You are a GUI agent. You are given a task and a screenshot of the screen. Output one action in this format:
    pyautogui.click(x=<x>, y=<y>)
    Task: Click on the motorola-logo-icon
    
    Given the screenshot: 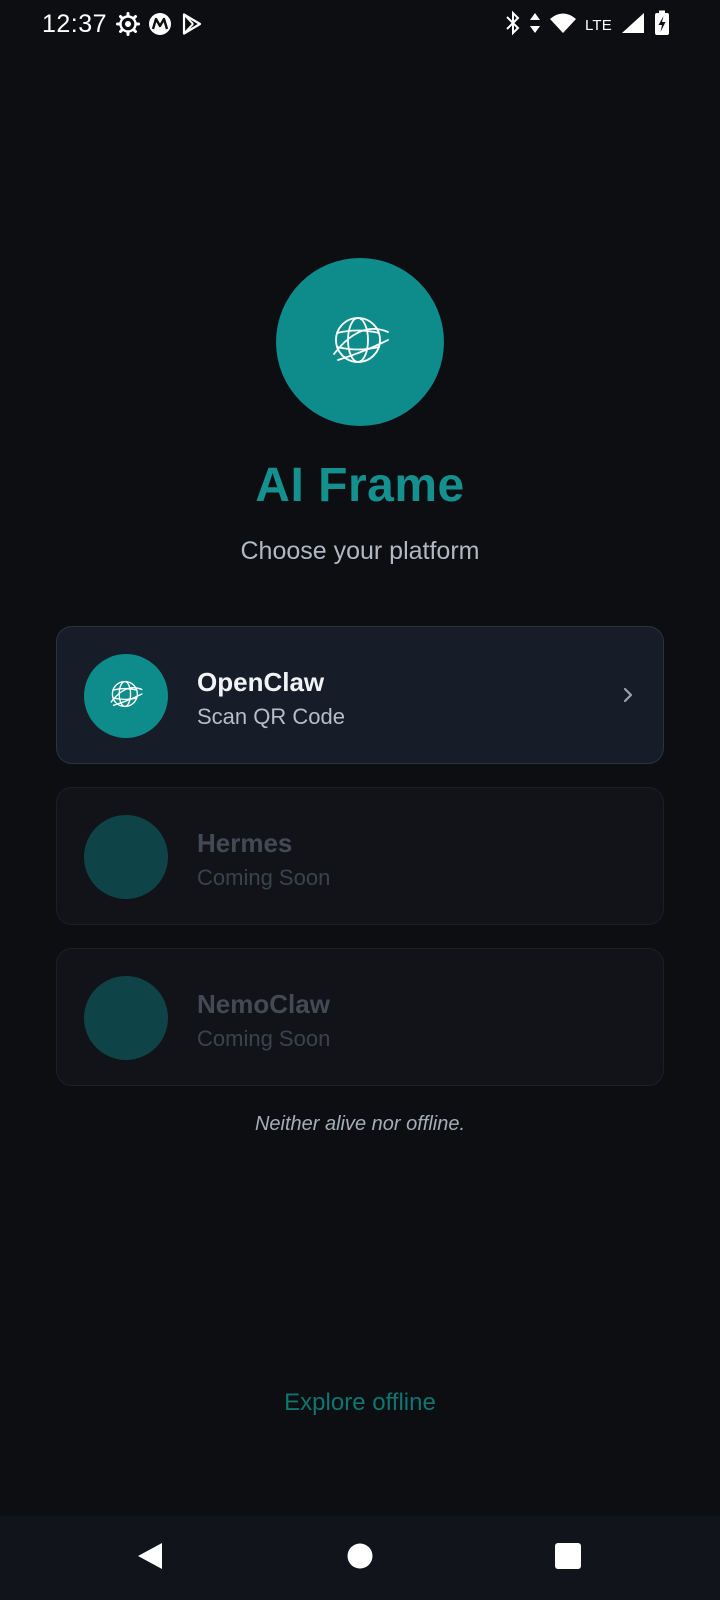 What is the action you would take?
    pyautogui.click(x=160, y=26)
    